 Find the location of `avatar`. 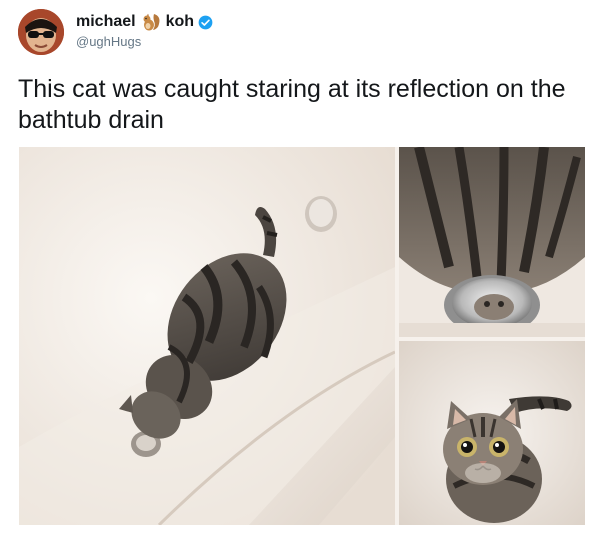

avatar is located at coordinates (41, 32).